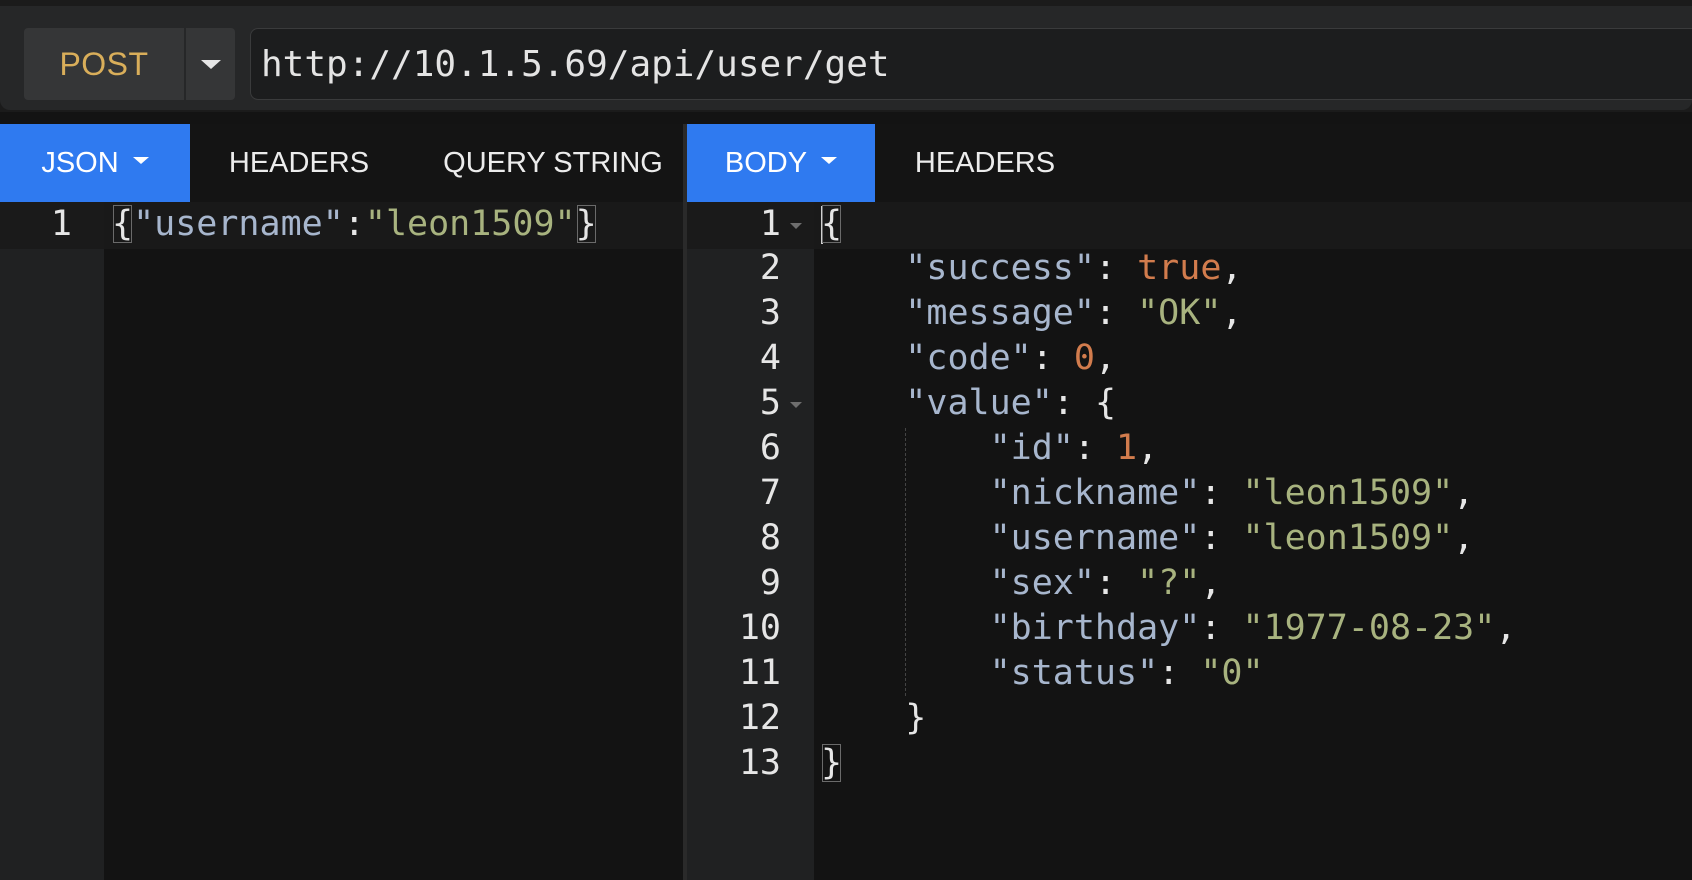 Image resolution: width=1692 pixels, height=880 pixels. I want to click on tab-response-headers: HEADERS, so click(985, 163).